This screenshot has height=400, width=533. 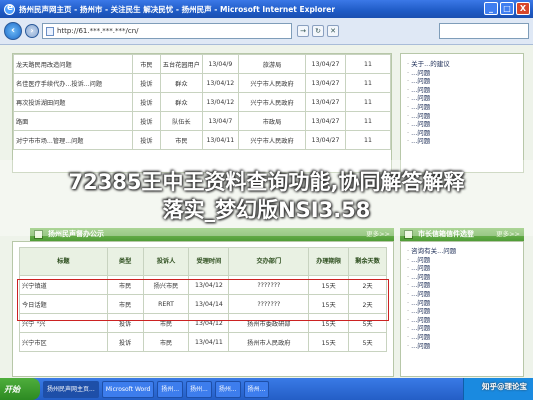 I want to click on go-icon: →, so click(x=303, y=31).